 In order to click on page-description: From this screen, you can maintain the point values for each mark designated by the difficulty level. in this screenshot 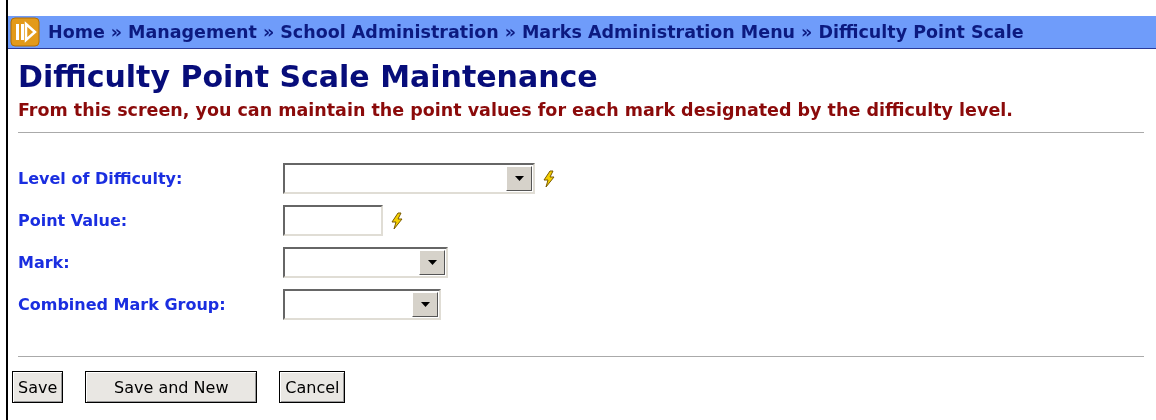, I will do `click(516, 110)`.